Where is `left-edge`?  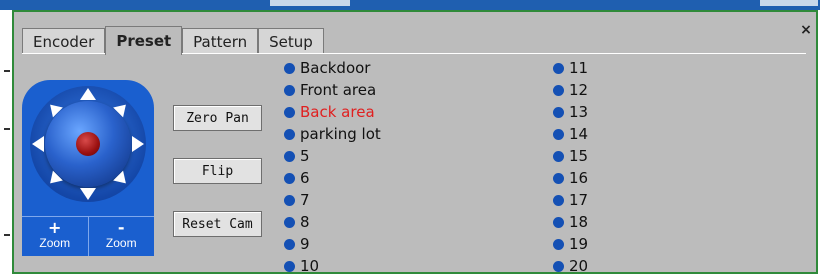
left-edge is located at coordinates (6, 143).